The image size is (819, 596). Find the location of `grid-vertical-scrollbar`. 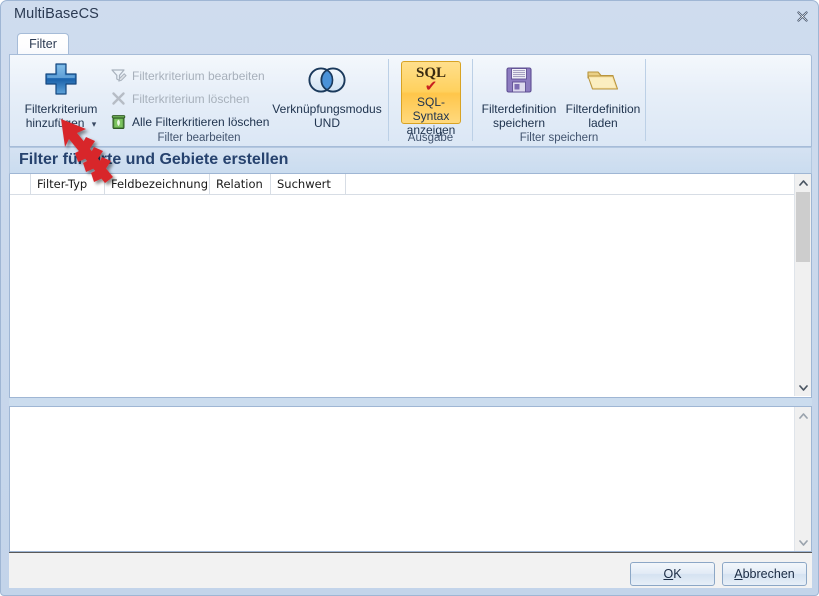

grid-vertical-scrollbar is located at coordinates (802, 285).